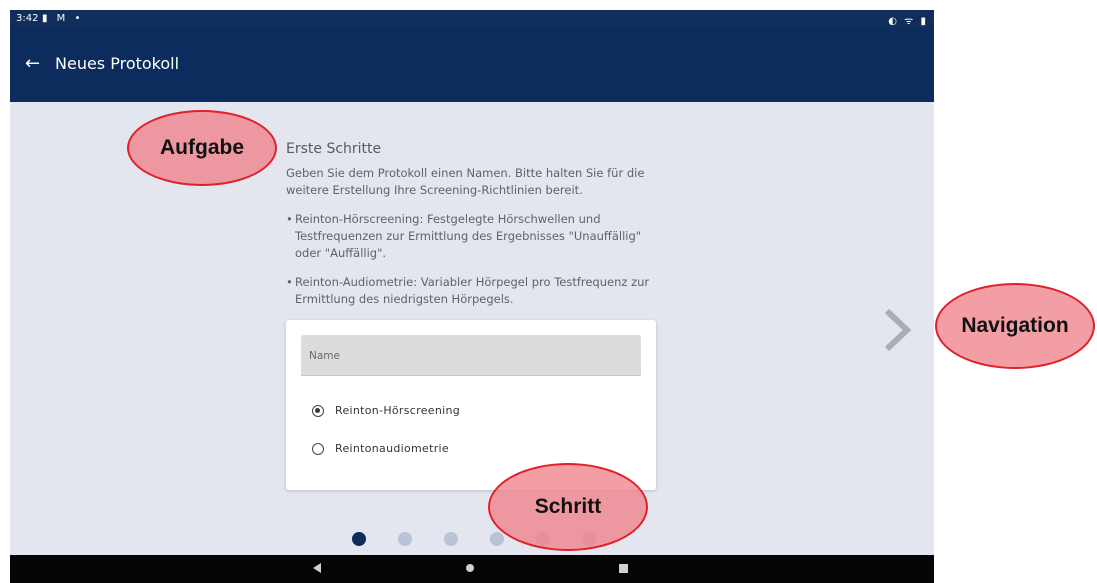  Describe the element at coordinates (202, 148) in the screenshot. I see `annotation-task: Aufgabe` at that location.